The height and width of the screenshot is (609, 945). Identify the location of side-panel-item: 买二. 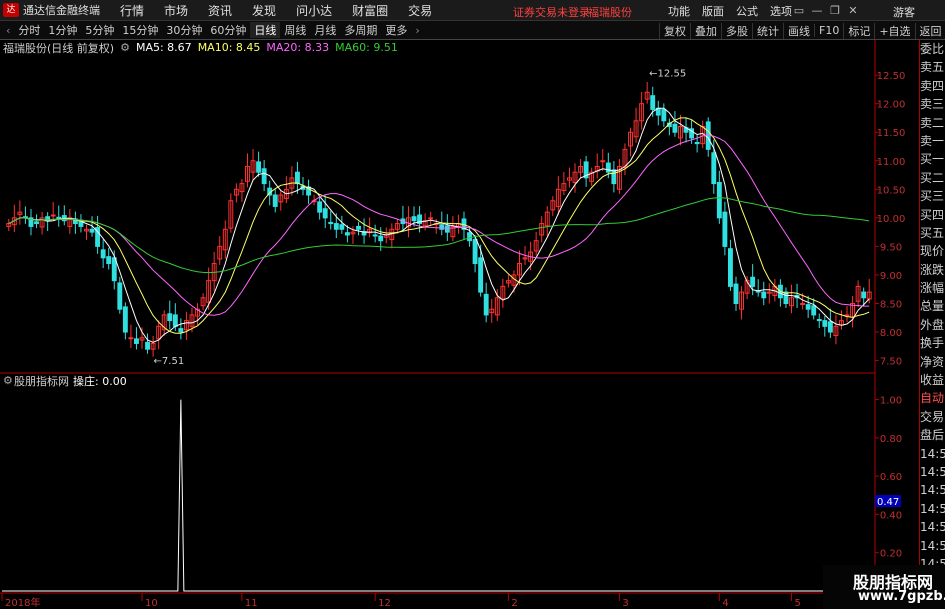
(932, 178).